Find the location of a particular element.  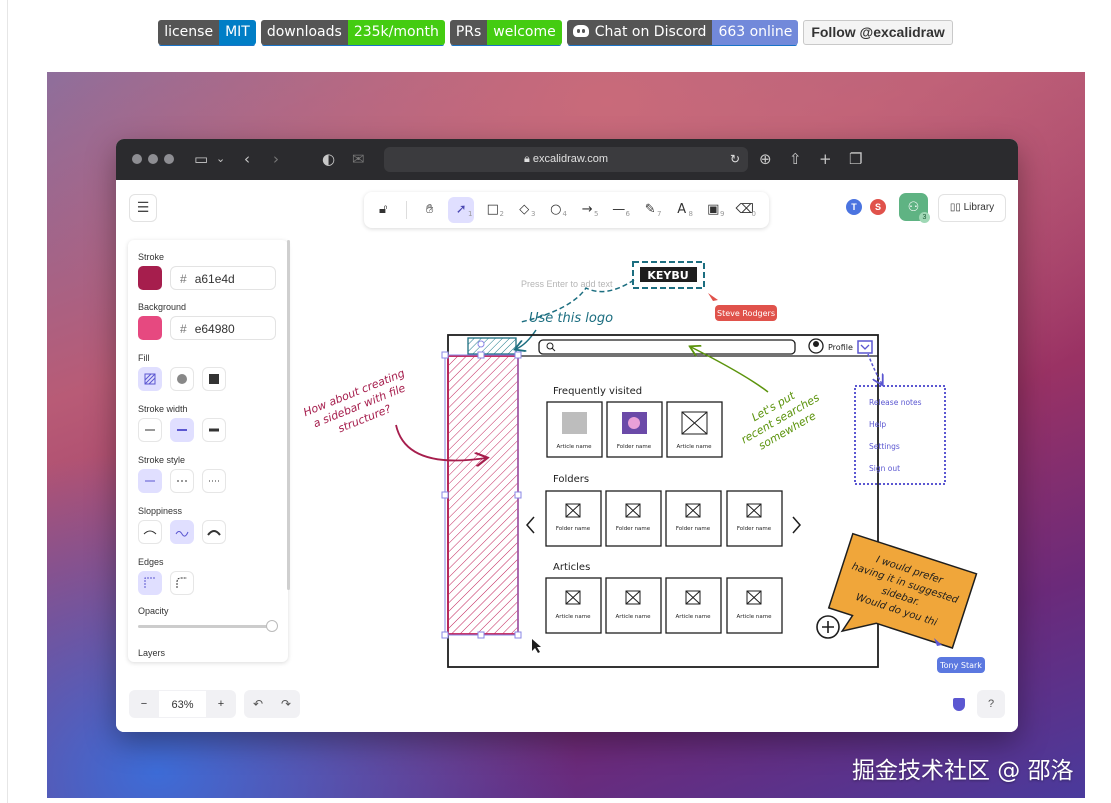

stroke-width-thin-option is located at coordinates (150, 430).